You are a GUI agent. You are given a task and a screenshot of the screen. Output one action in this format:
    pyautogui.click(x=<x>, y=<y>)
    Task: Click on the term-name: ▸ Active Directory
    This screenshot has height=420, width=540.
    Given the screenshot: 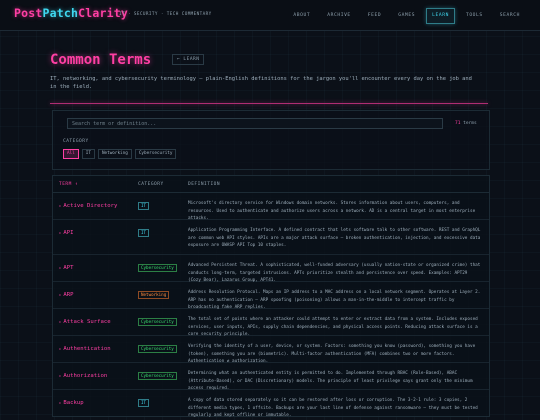 What is the action you would take?
    pyautogui.click(x=88, y=206)
    